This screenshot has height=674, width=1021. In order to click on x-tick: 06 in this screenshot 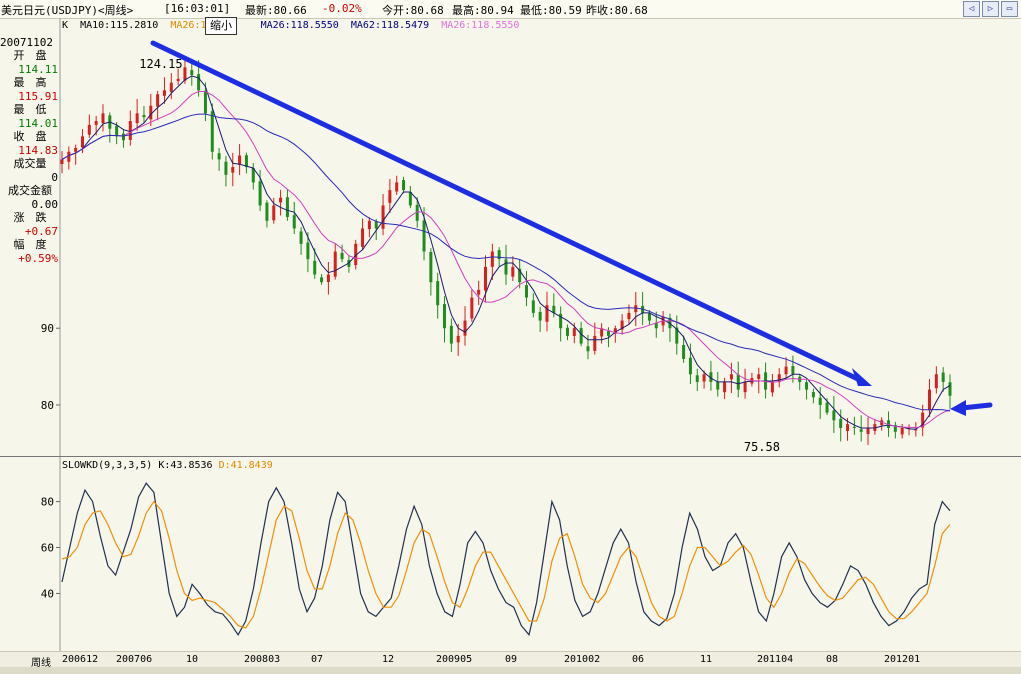, I will do `click(638, 659)`.